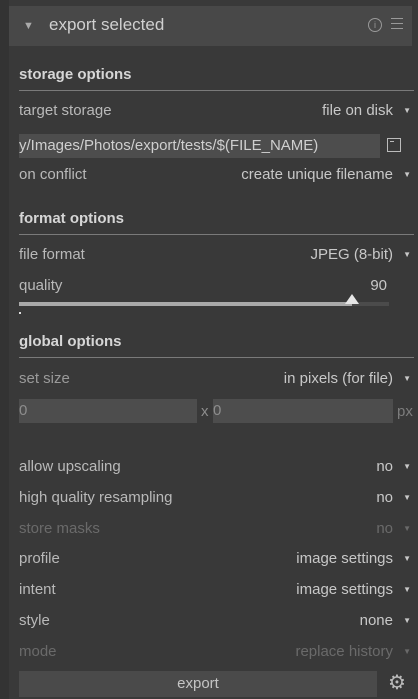  I want to click on mode-value: replace history, so click(344, 651).